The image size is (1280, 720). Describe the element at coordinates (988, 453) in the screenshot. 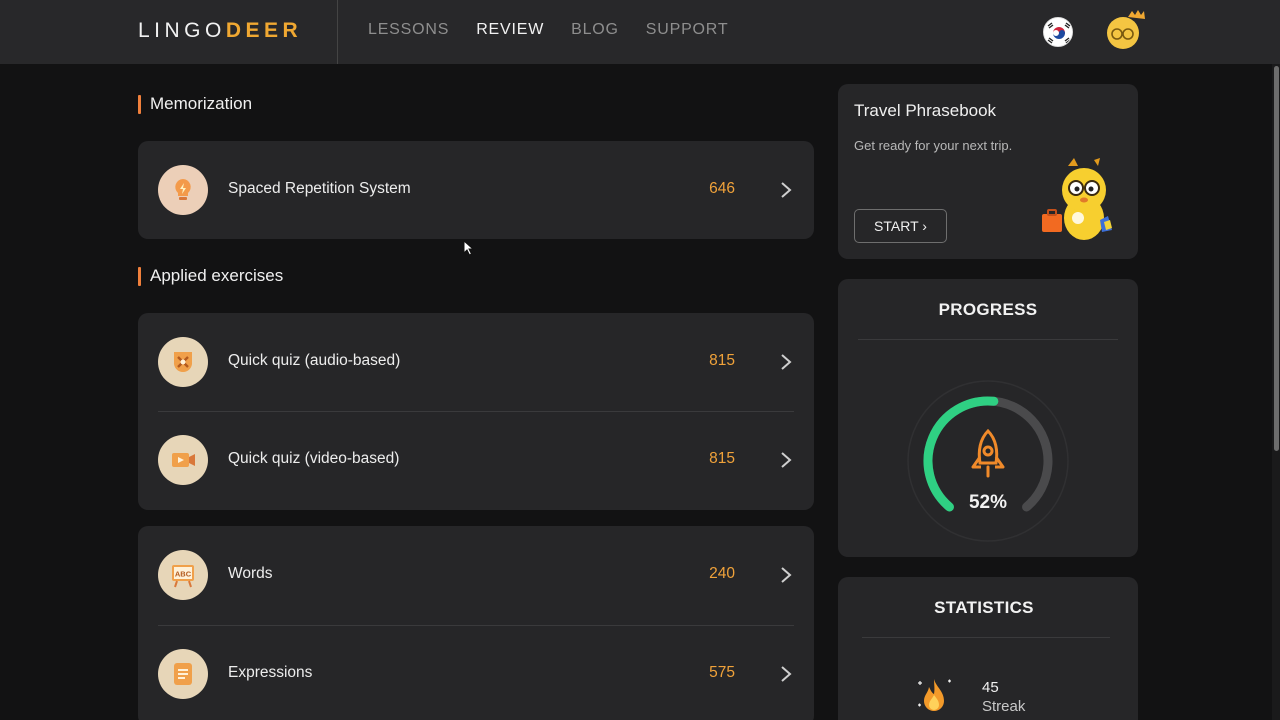

I see `rocket-icon` at that location.